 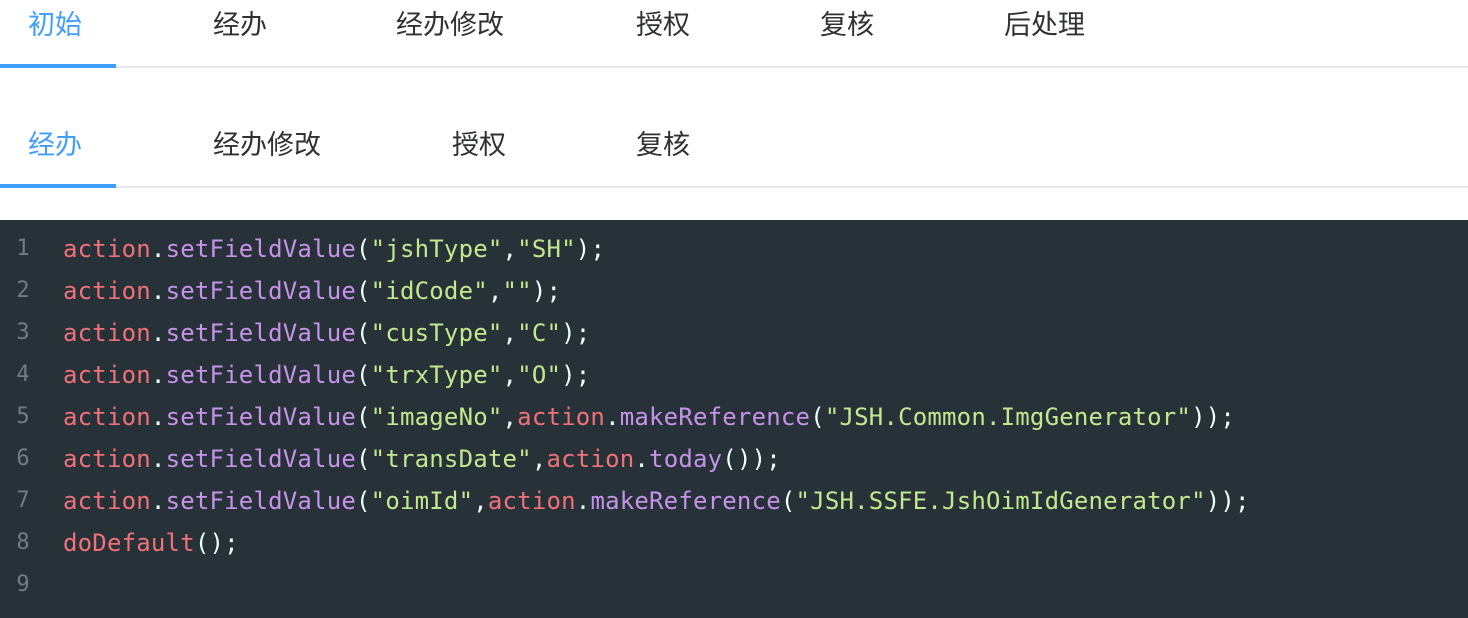 I want to click on line-number: 9, so click(x=23, y=584).